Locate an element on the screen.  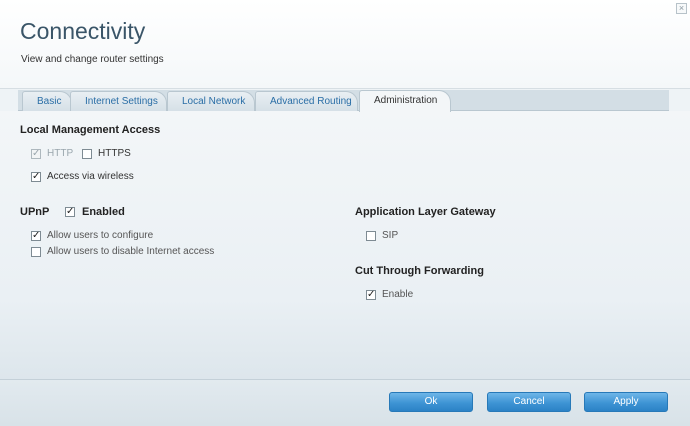
ok-button: Ok is located at coordinates (431, 402).